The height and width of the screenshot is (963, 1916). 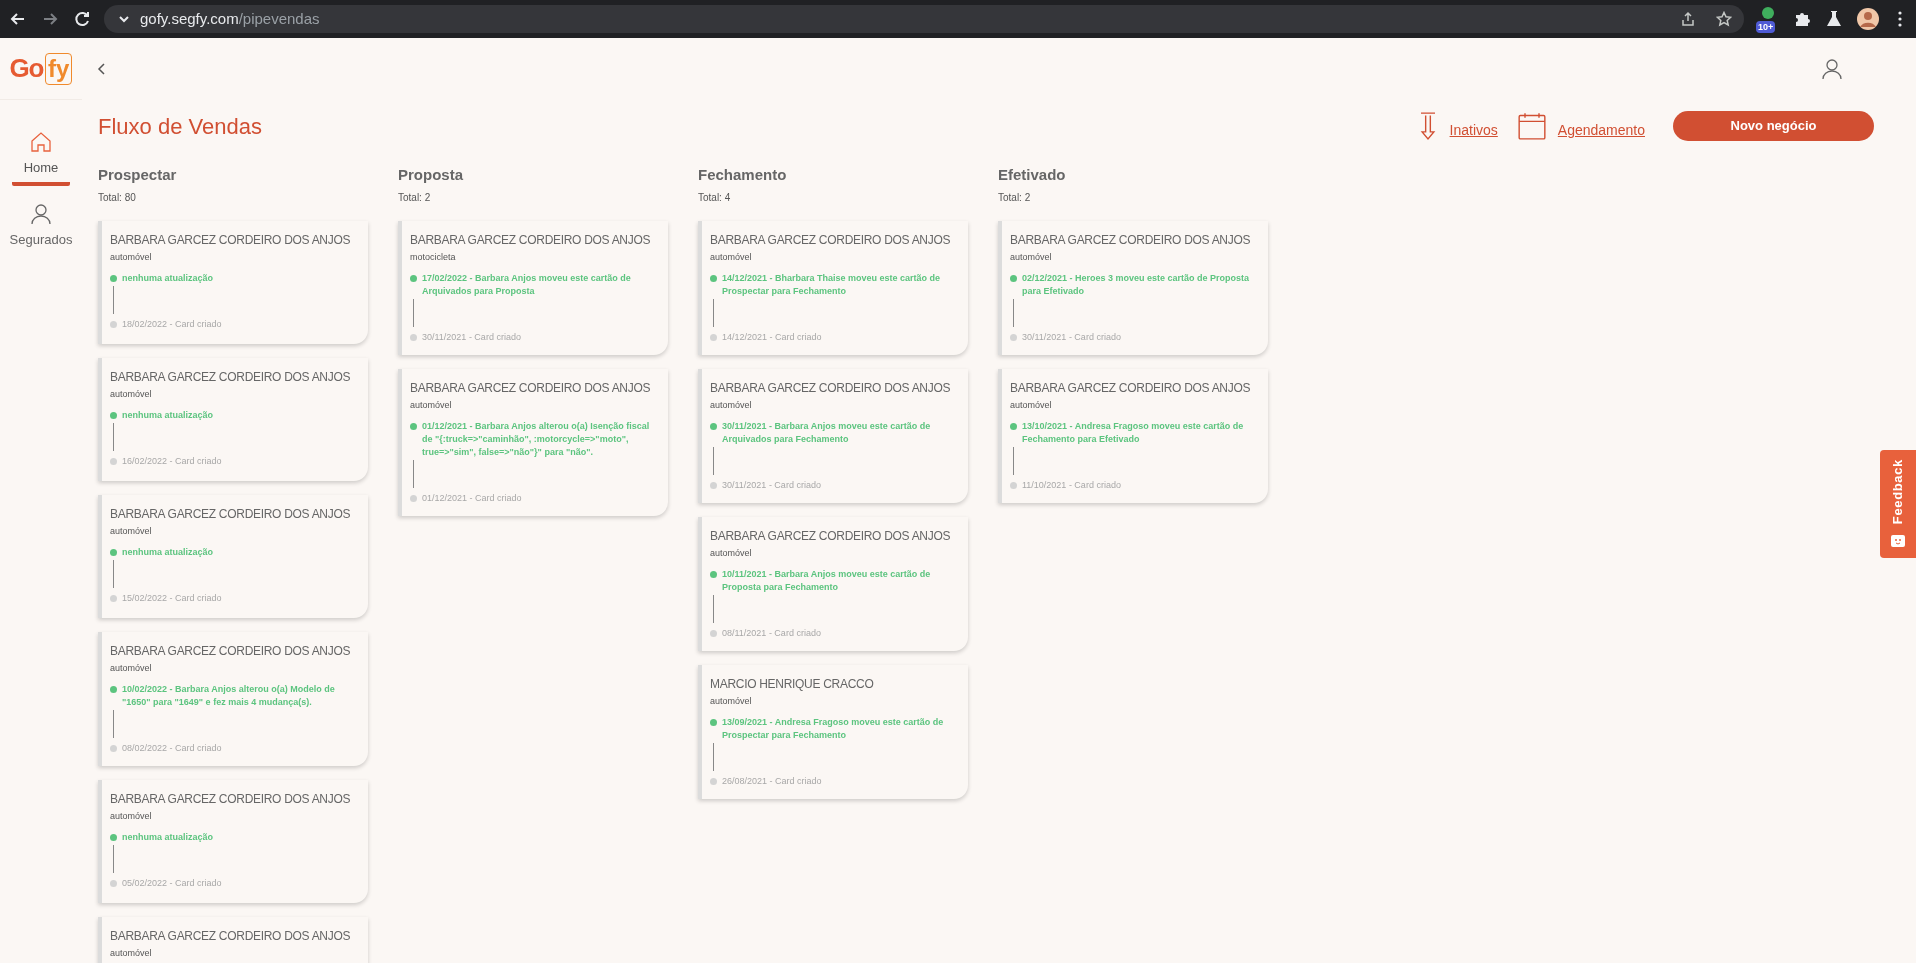 What do you see at coordinates (743, 175) in the screenshot?
I see `column-title: Fechamento` at bounding box center [743, 175].